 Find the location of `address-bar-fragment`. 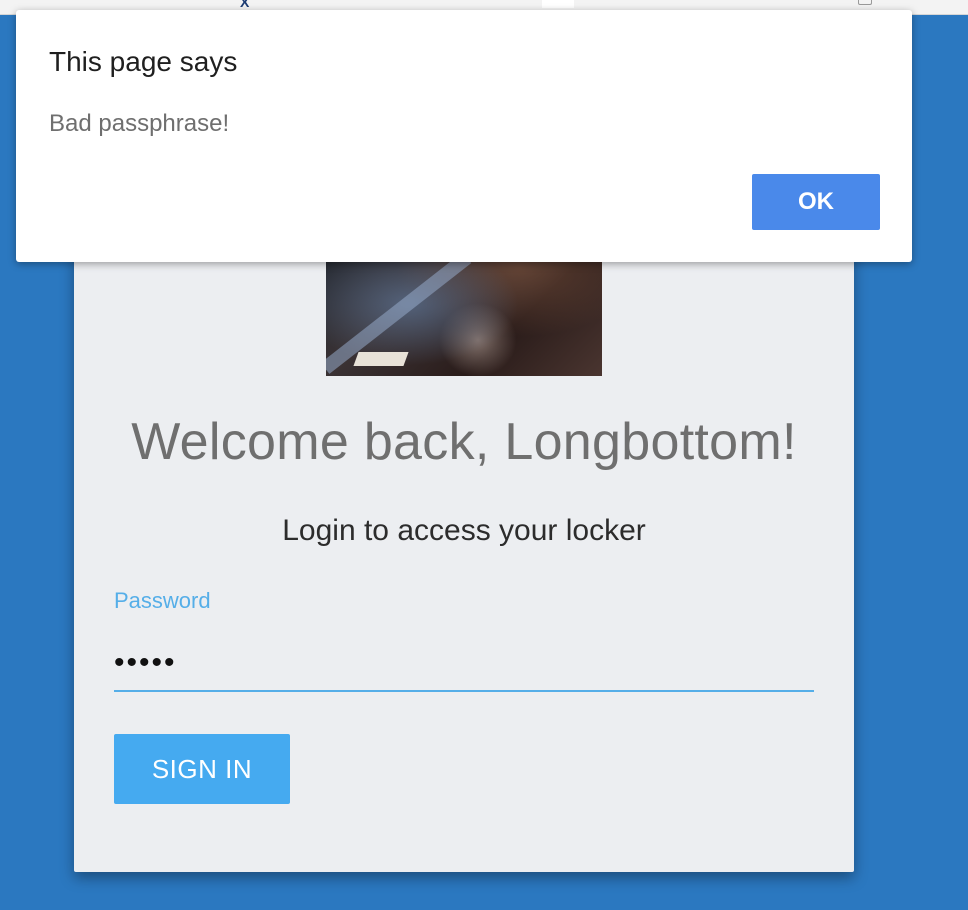

address-bar-fragment is located at coordinates (558, 4).